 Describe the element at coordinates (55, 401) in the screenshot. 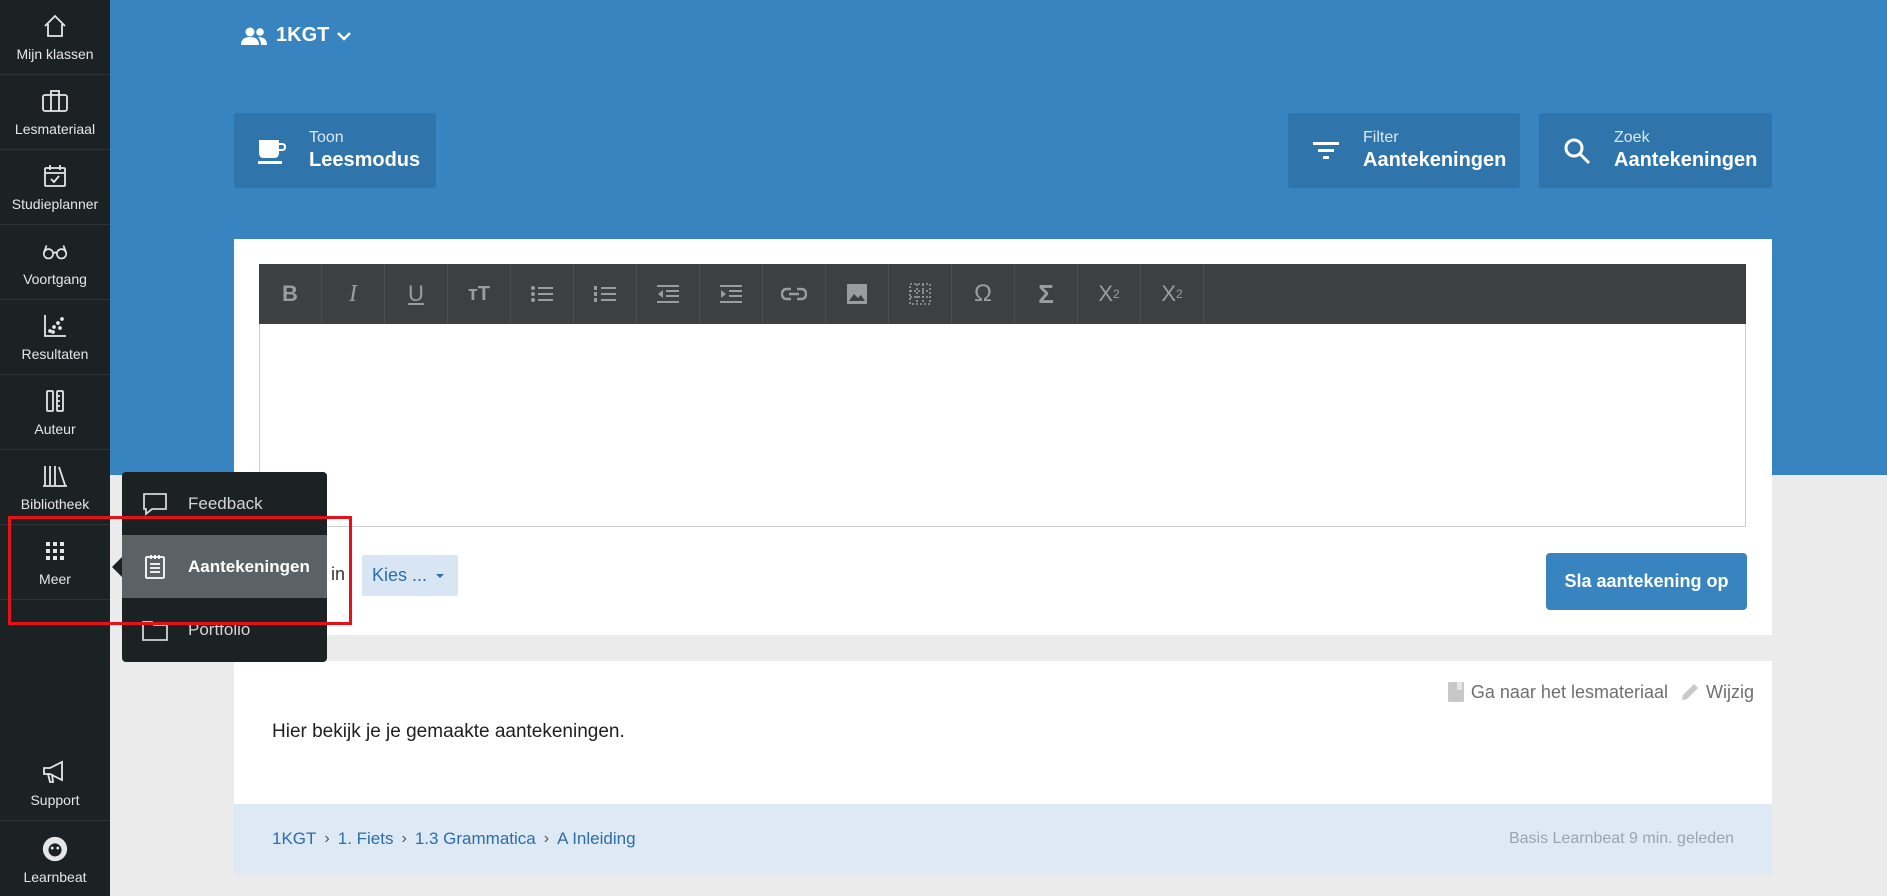

I see `pen-ruler-icon` at that location.